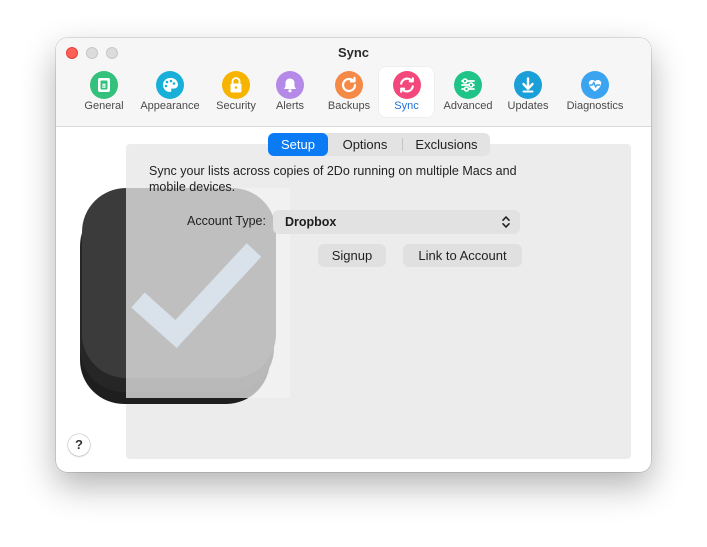  I want to click on tab-setup: Setup, so click(298, 144).